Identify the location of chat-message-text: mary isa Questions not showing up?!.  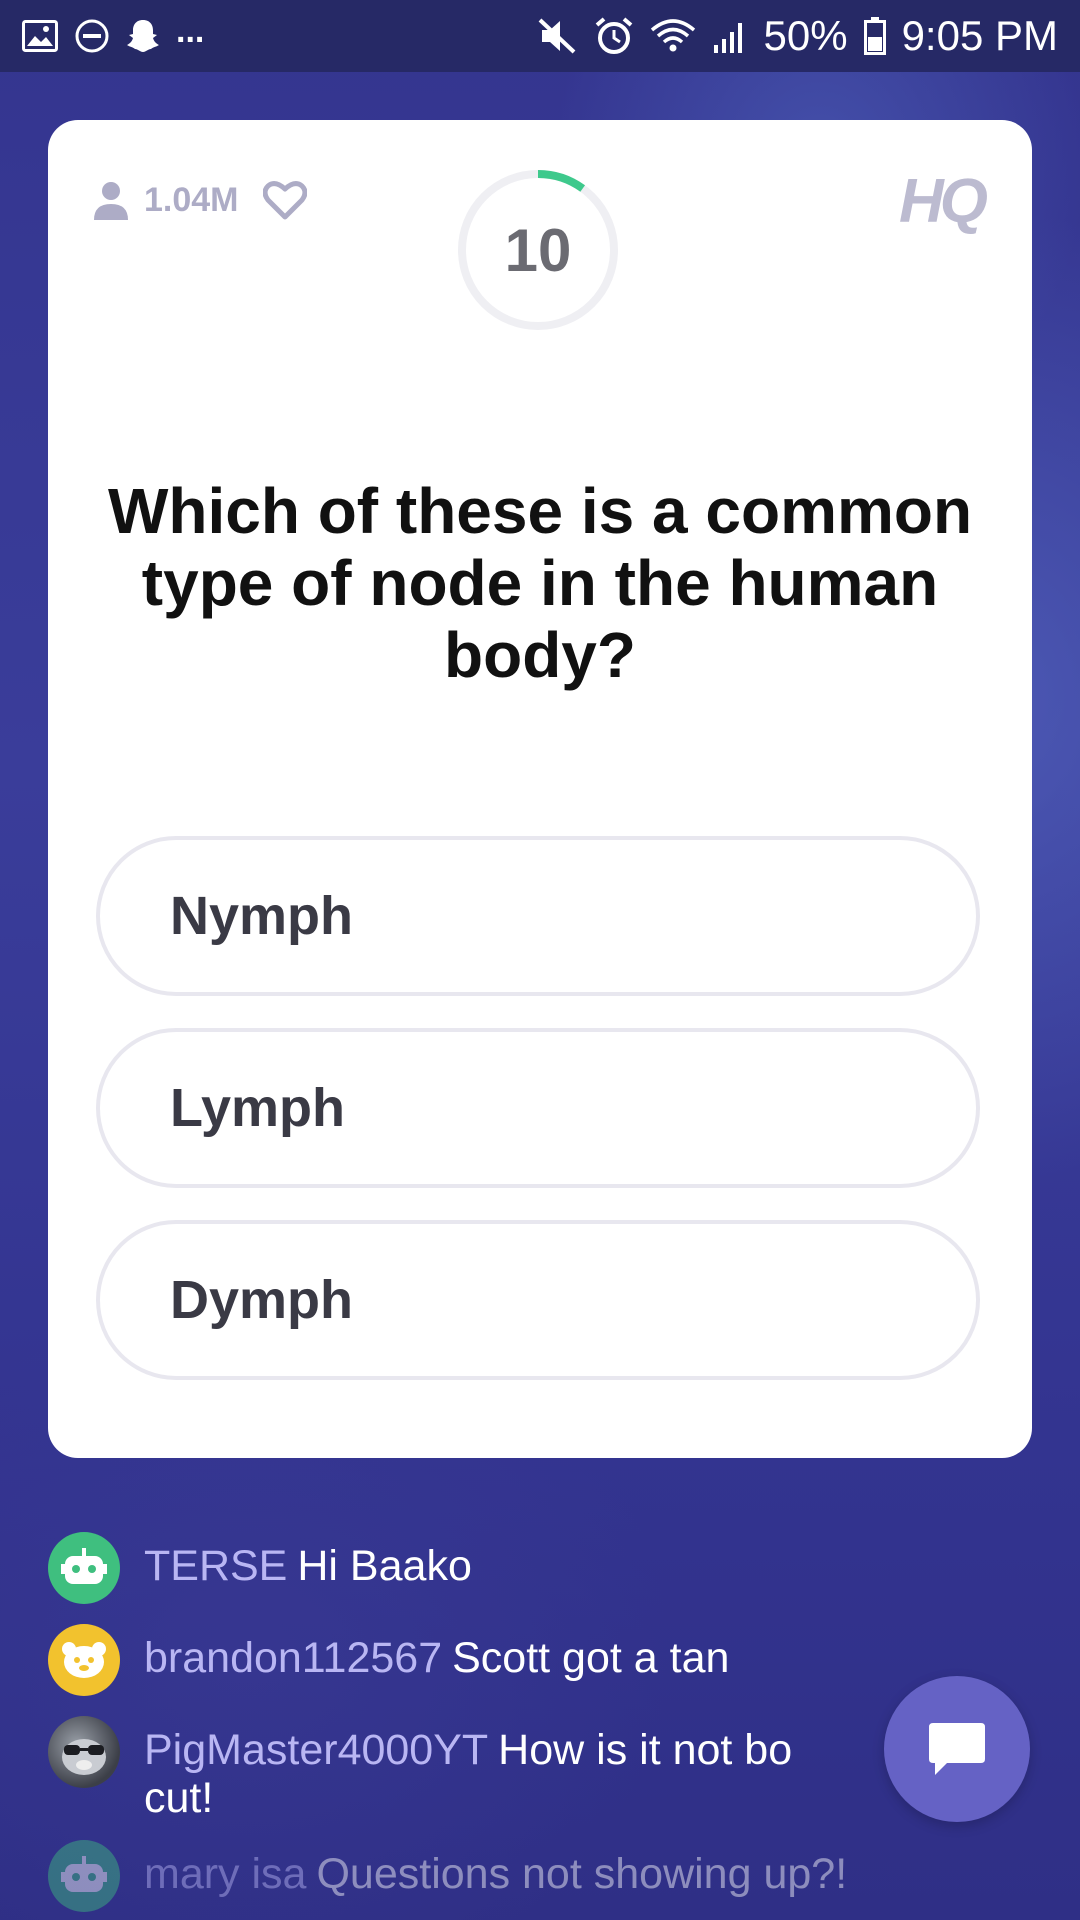
(524, 1869).